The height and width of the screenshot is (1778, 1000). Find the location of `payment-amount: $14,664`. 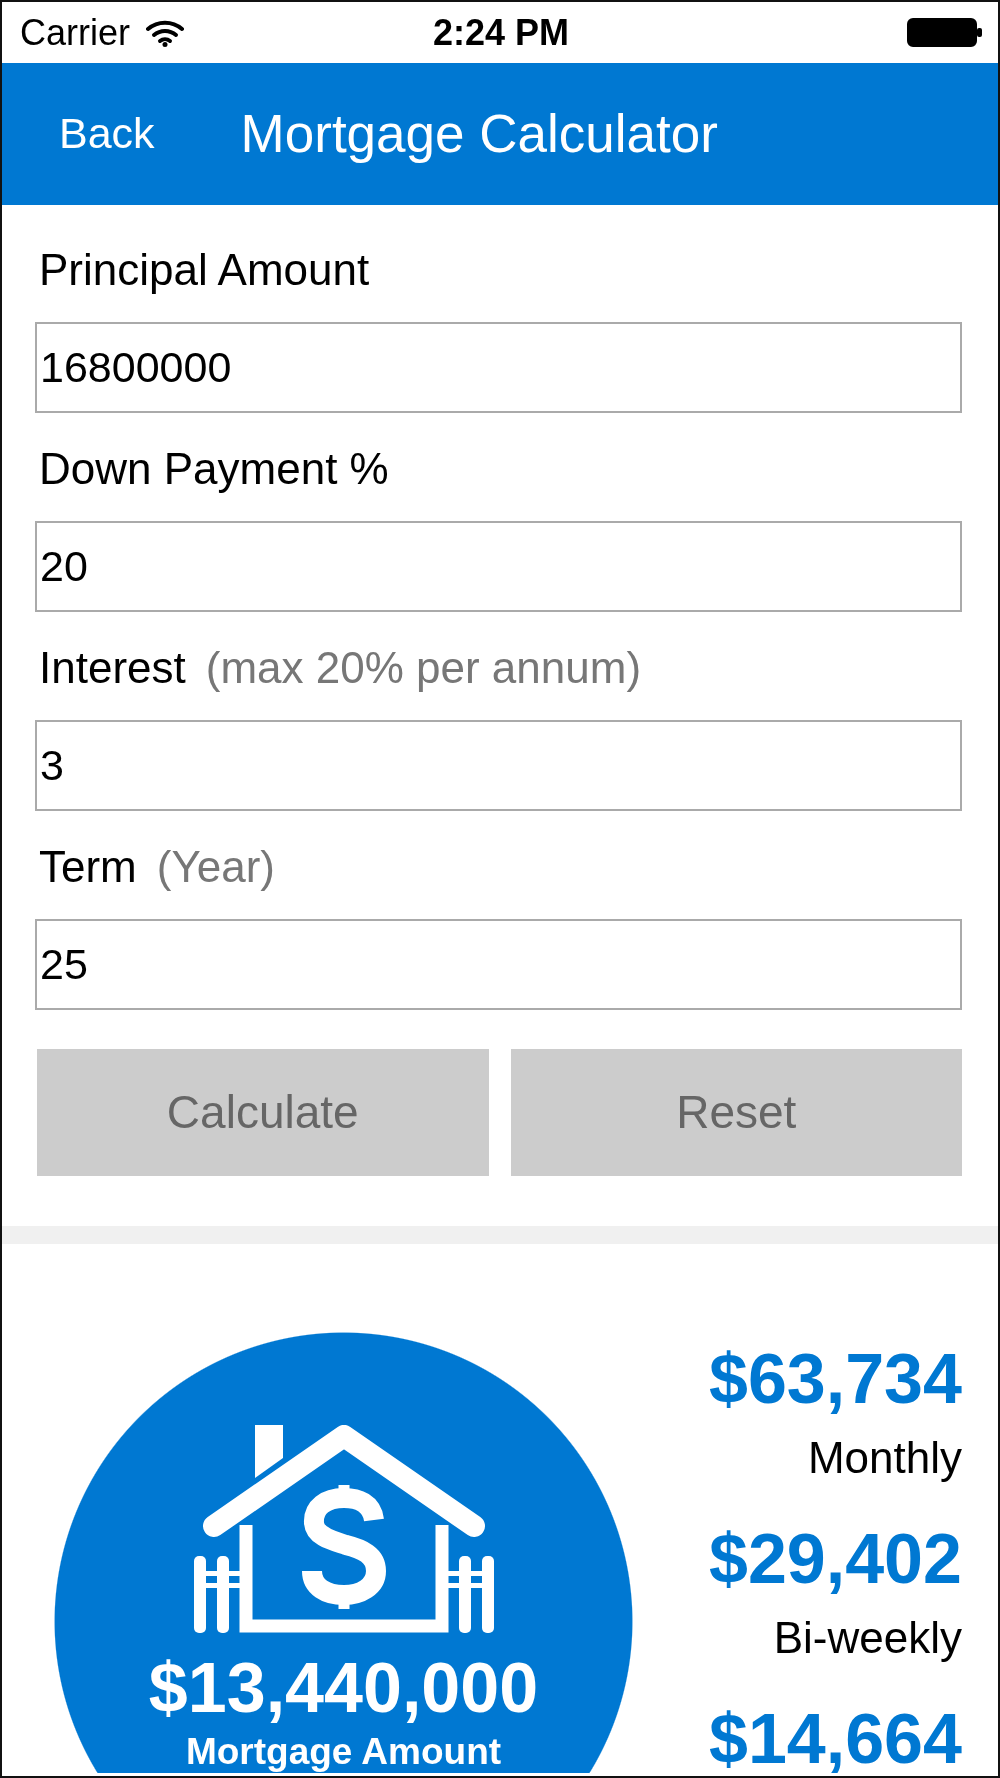

payment-amount: $14,664 is located at coordinates (834, 1738).